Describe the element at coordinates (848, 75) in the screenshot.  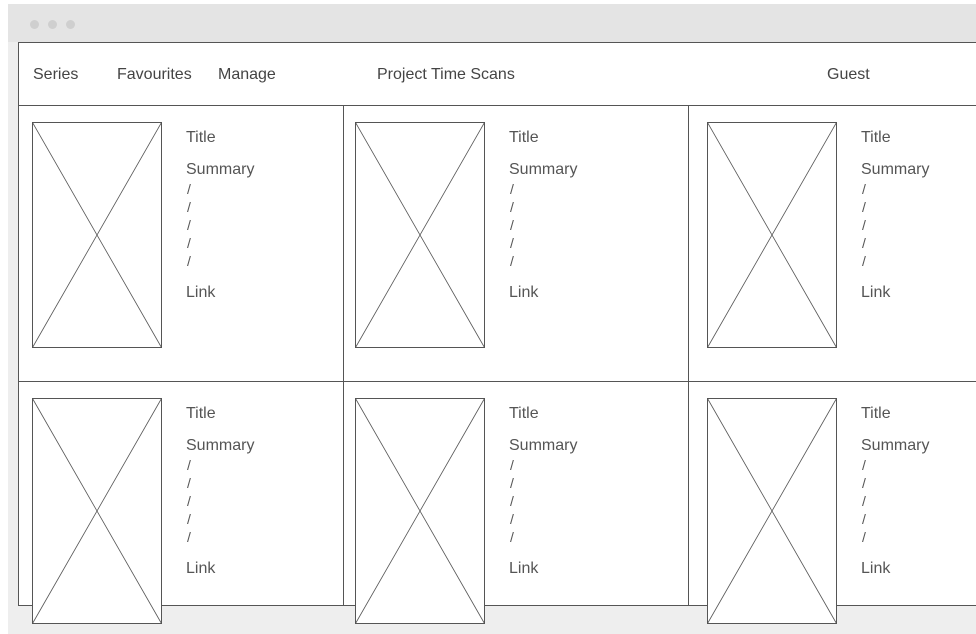
I see `user-account-link: Guest` at that location.